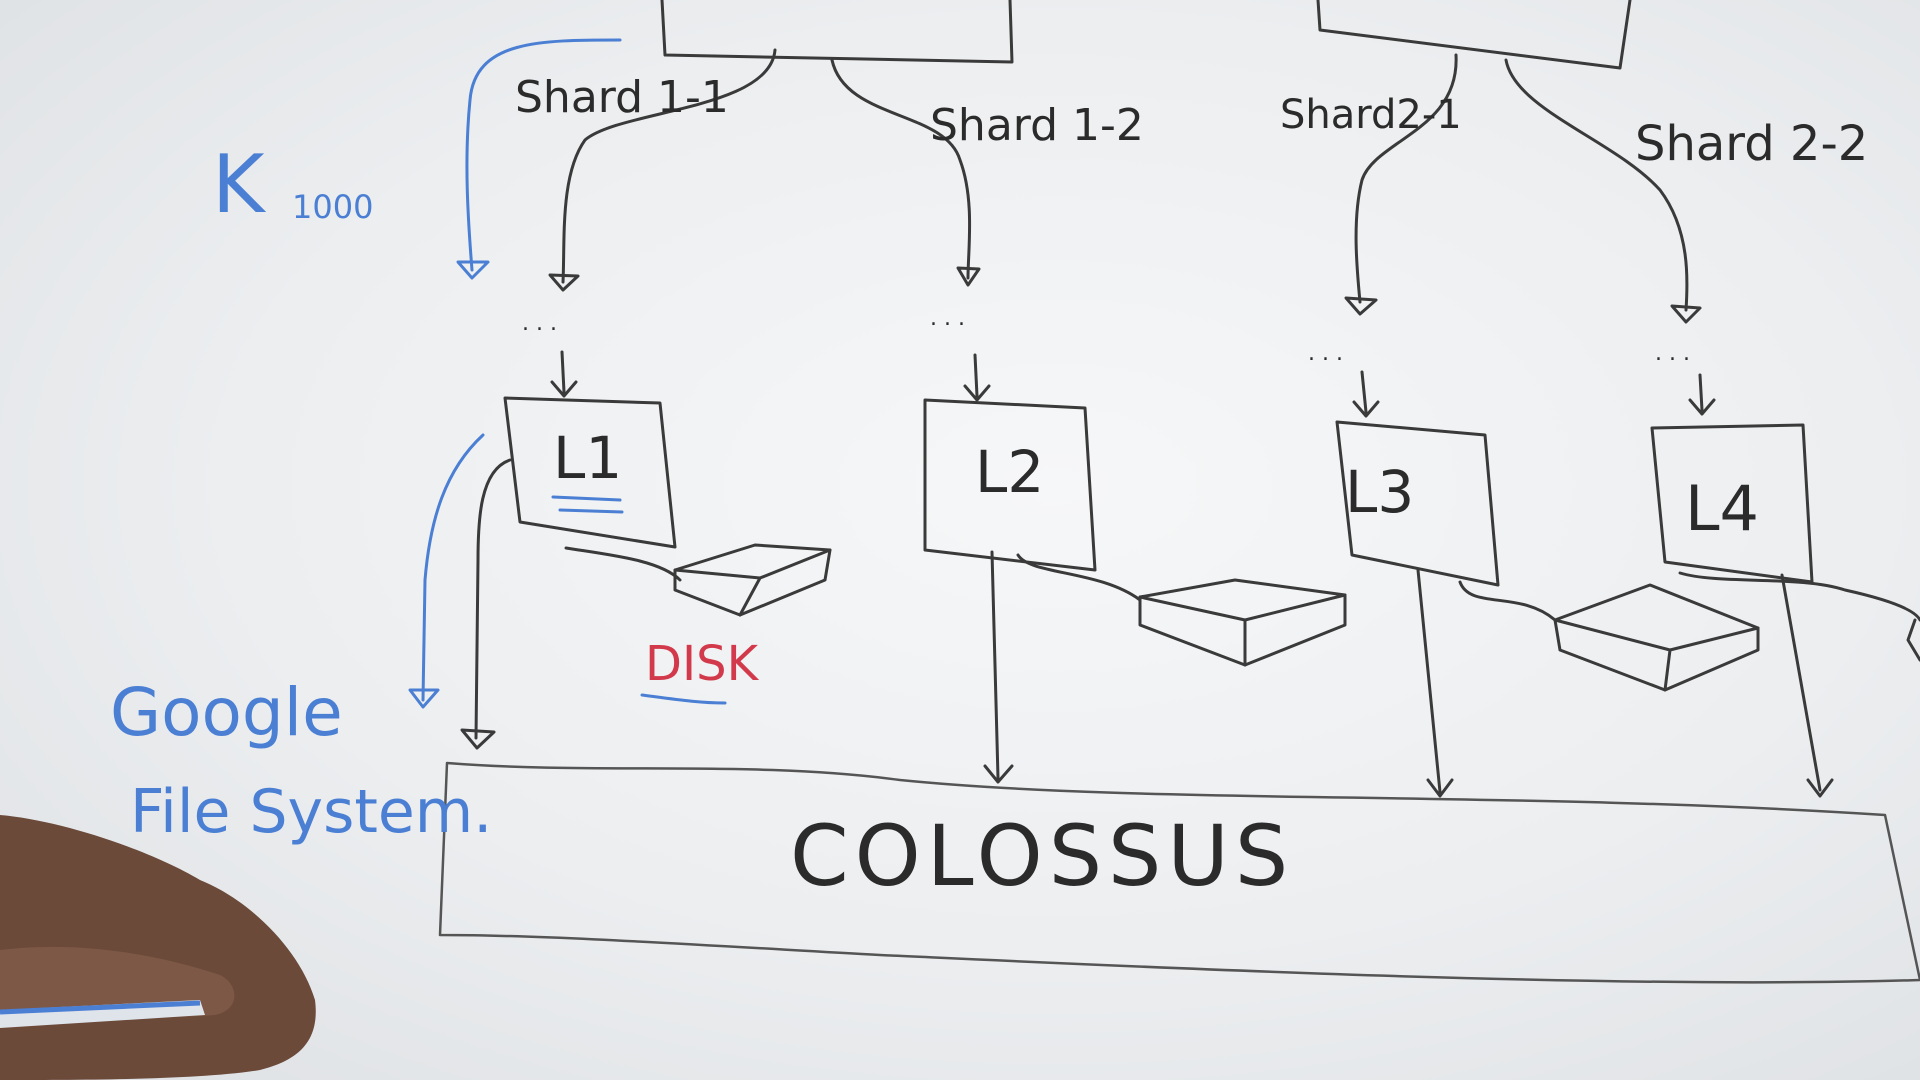 The height and width of the screenshot is (1080, 1920). I want to click on leaf-label-l3: L3, so click(1379, 492).